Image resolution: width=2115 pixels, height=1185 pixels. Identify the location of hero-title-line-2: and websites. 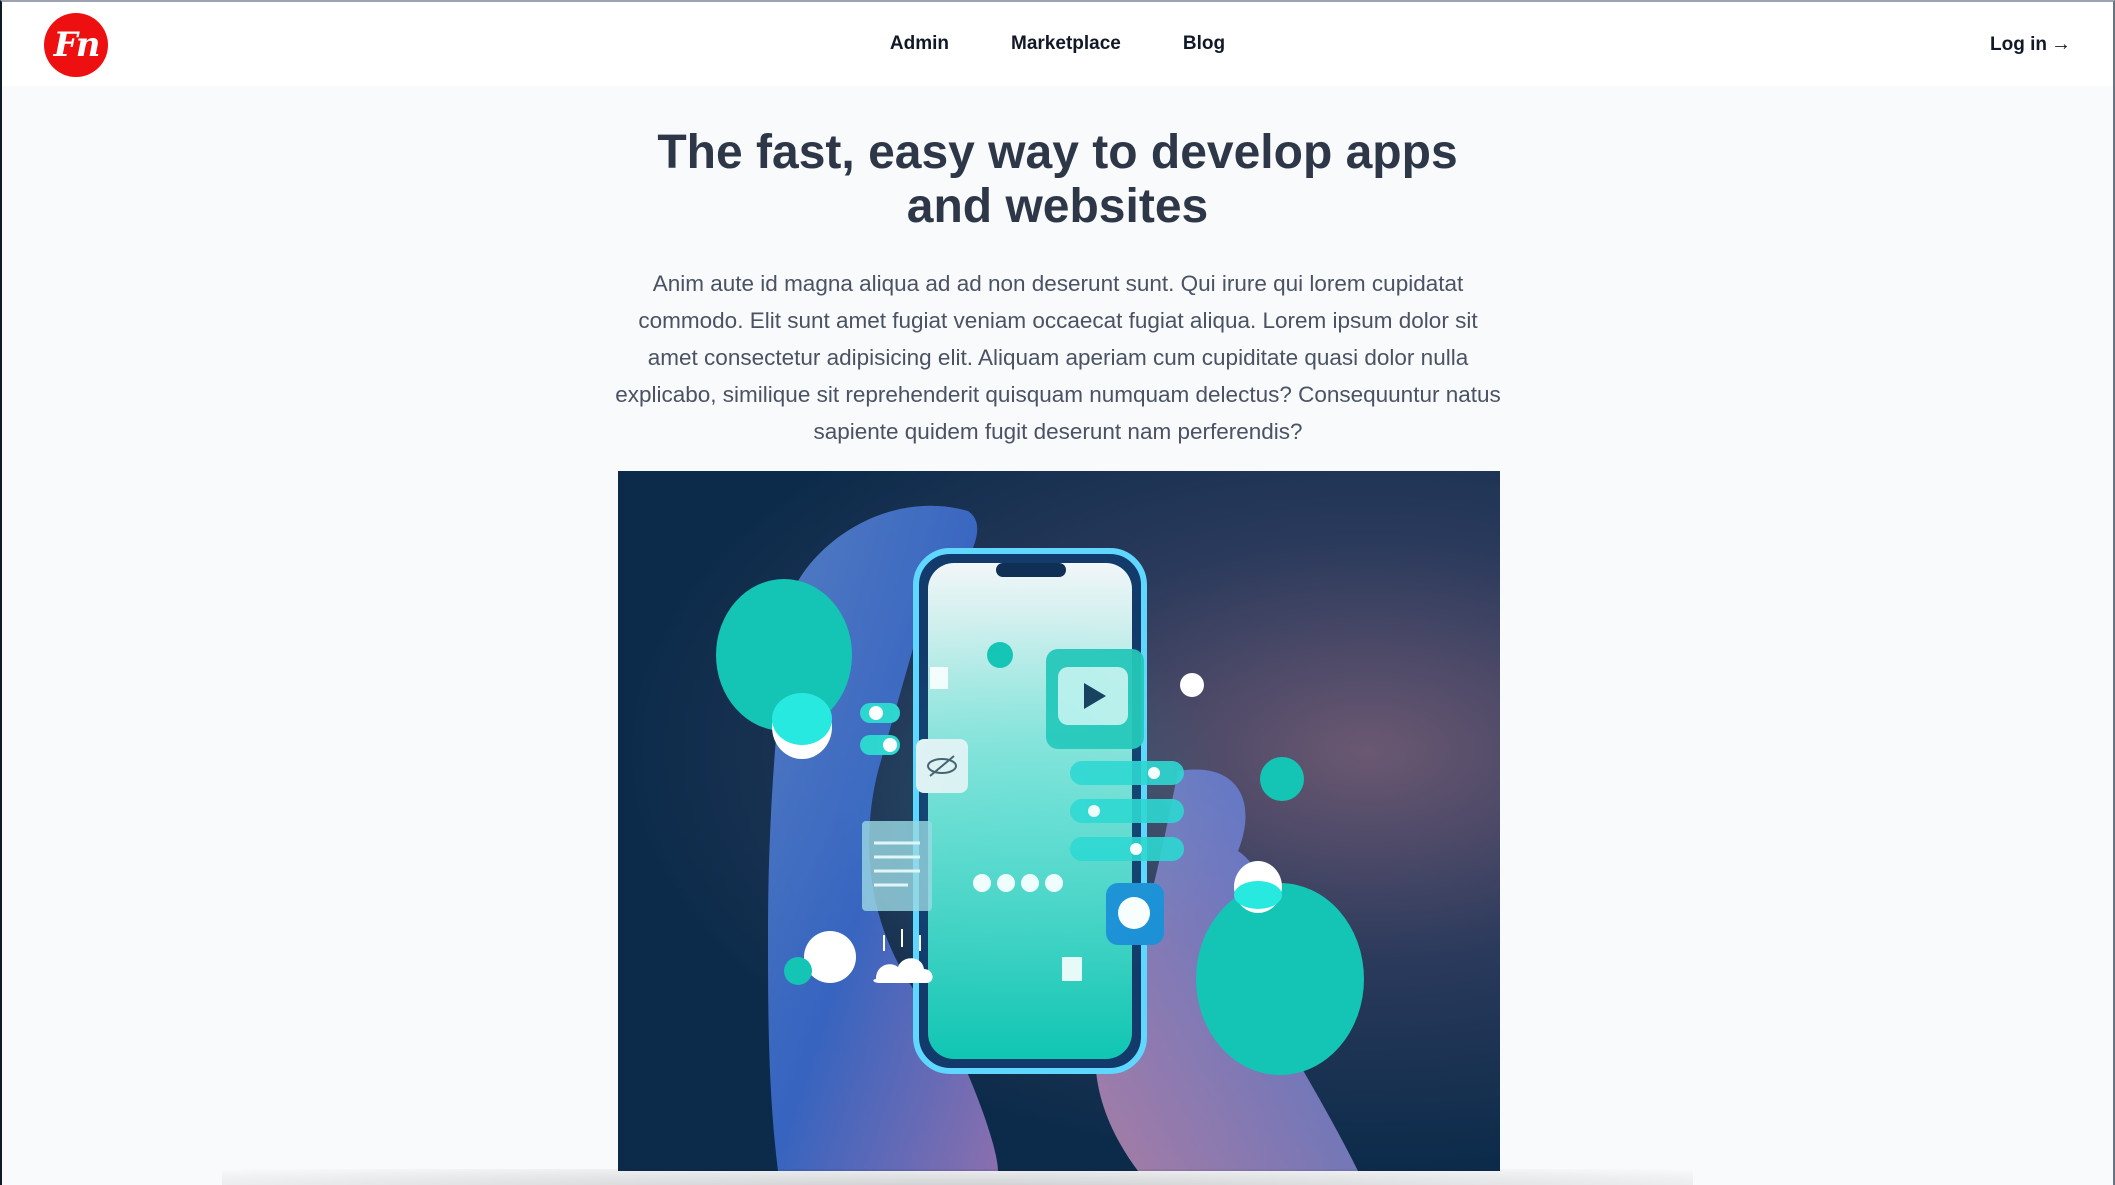
(1057, 206).